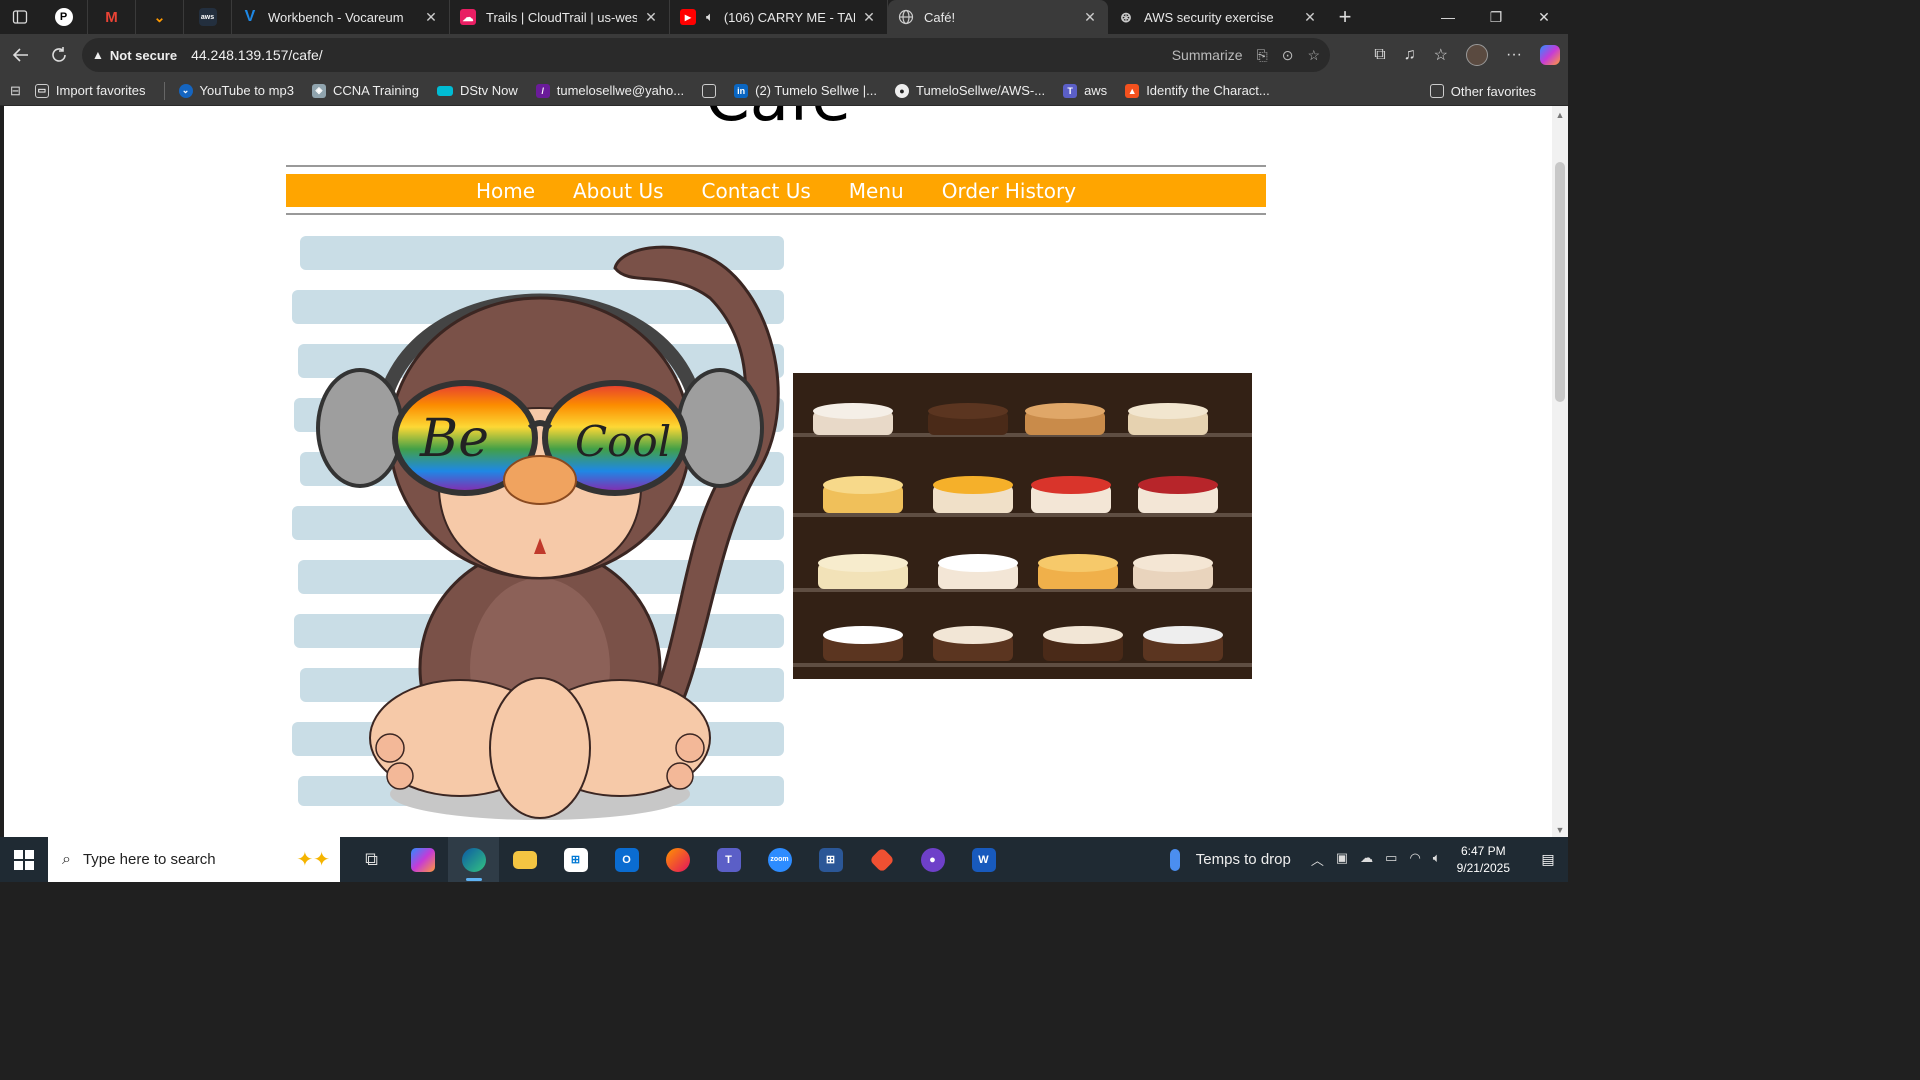 Image resolution: width=1920 pixels, height=1080 pixels. Describe the element at coordinates (208, 17) in the screenshot. I see `pinned-tab-aws: aws` at that location.